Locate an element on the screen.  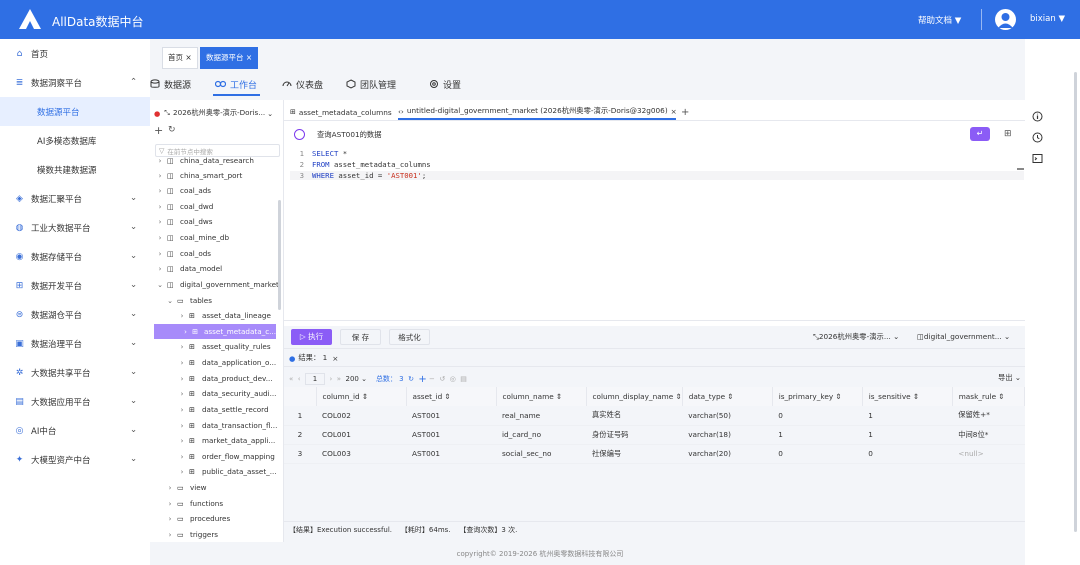
delete-row-icon: − is located at coordinates (432, 379).